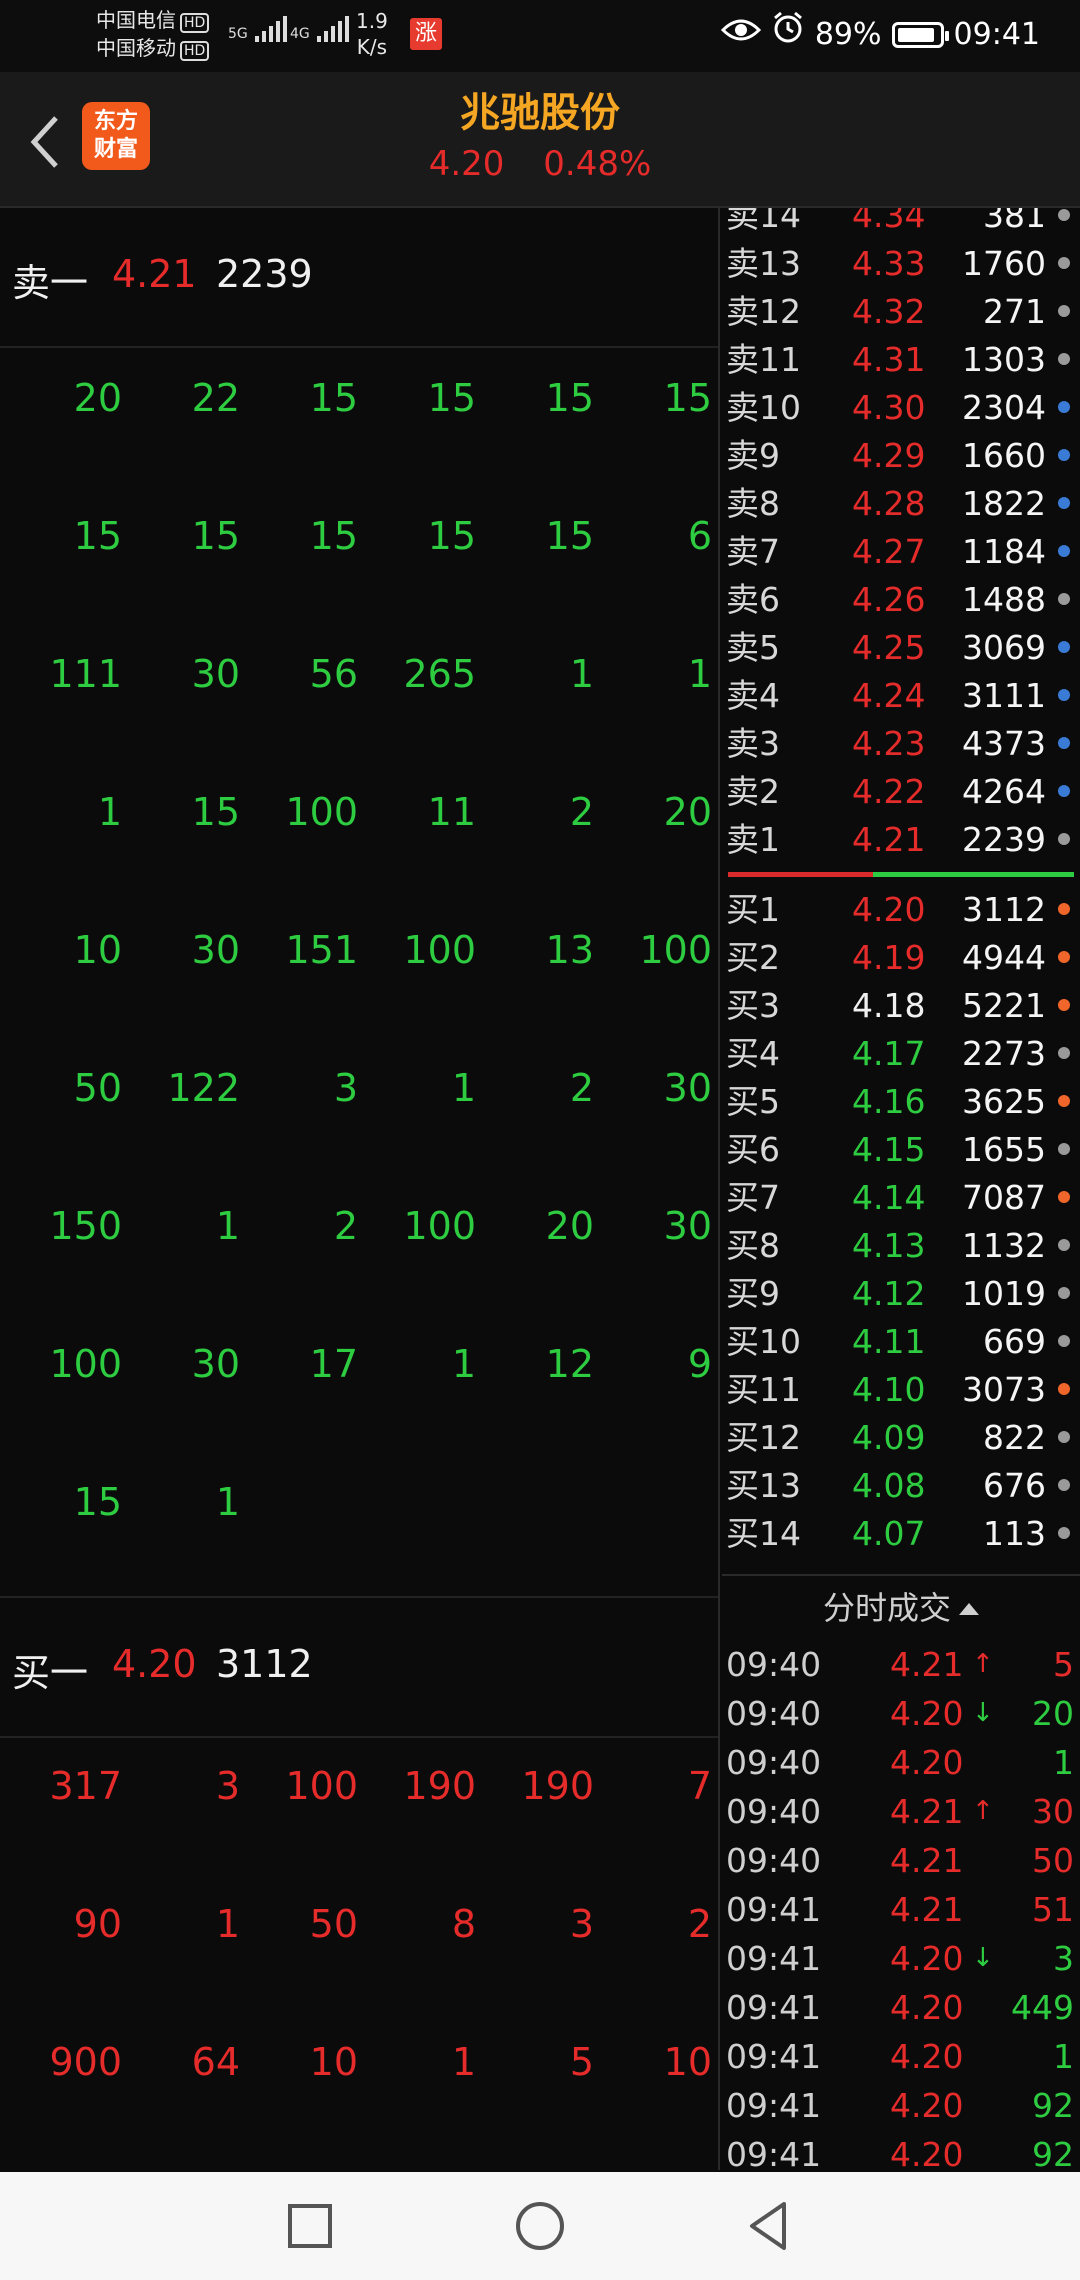  Describe the element at coordinates (310, 2226) in the screenshot. I see `recent-apps-button` at that location.